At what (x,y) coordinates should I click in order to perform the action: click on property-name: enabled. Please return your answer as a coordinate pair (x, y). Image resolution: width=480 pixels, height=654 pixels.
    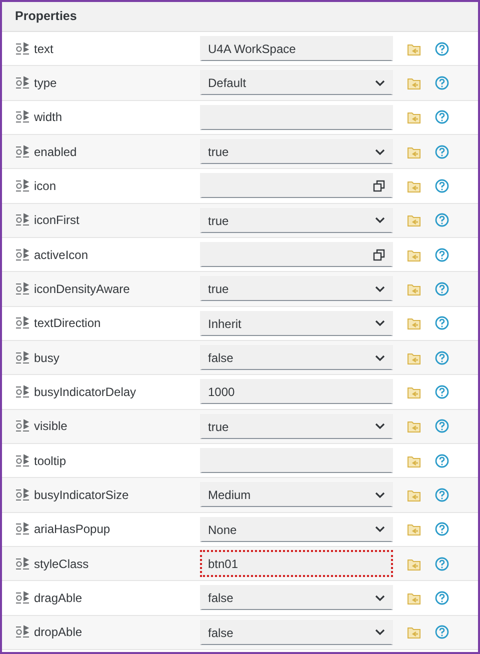
    Looking at the image, I should click on (55, 152).